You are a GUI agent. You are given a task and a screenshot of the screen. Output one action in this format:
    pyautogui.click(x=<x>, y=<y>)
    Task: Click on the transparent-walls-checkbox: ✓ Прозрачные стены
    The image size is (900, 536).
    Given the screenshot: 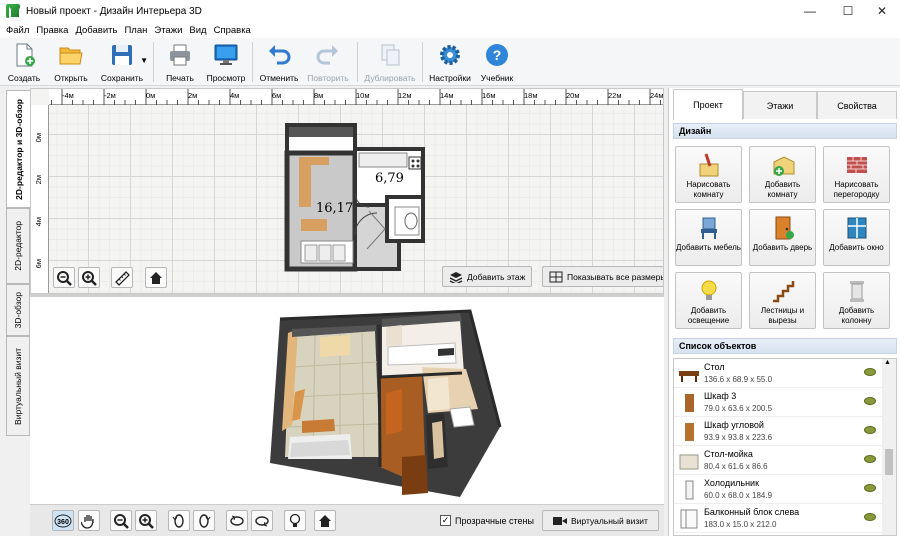 What is the action you would take?
    pyautogui.click(x=487, y=520)
    